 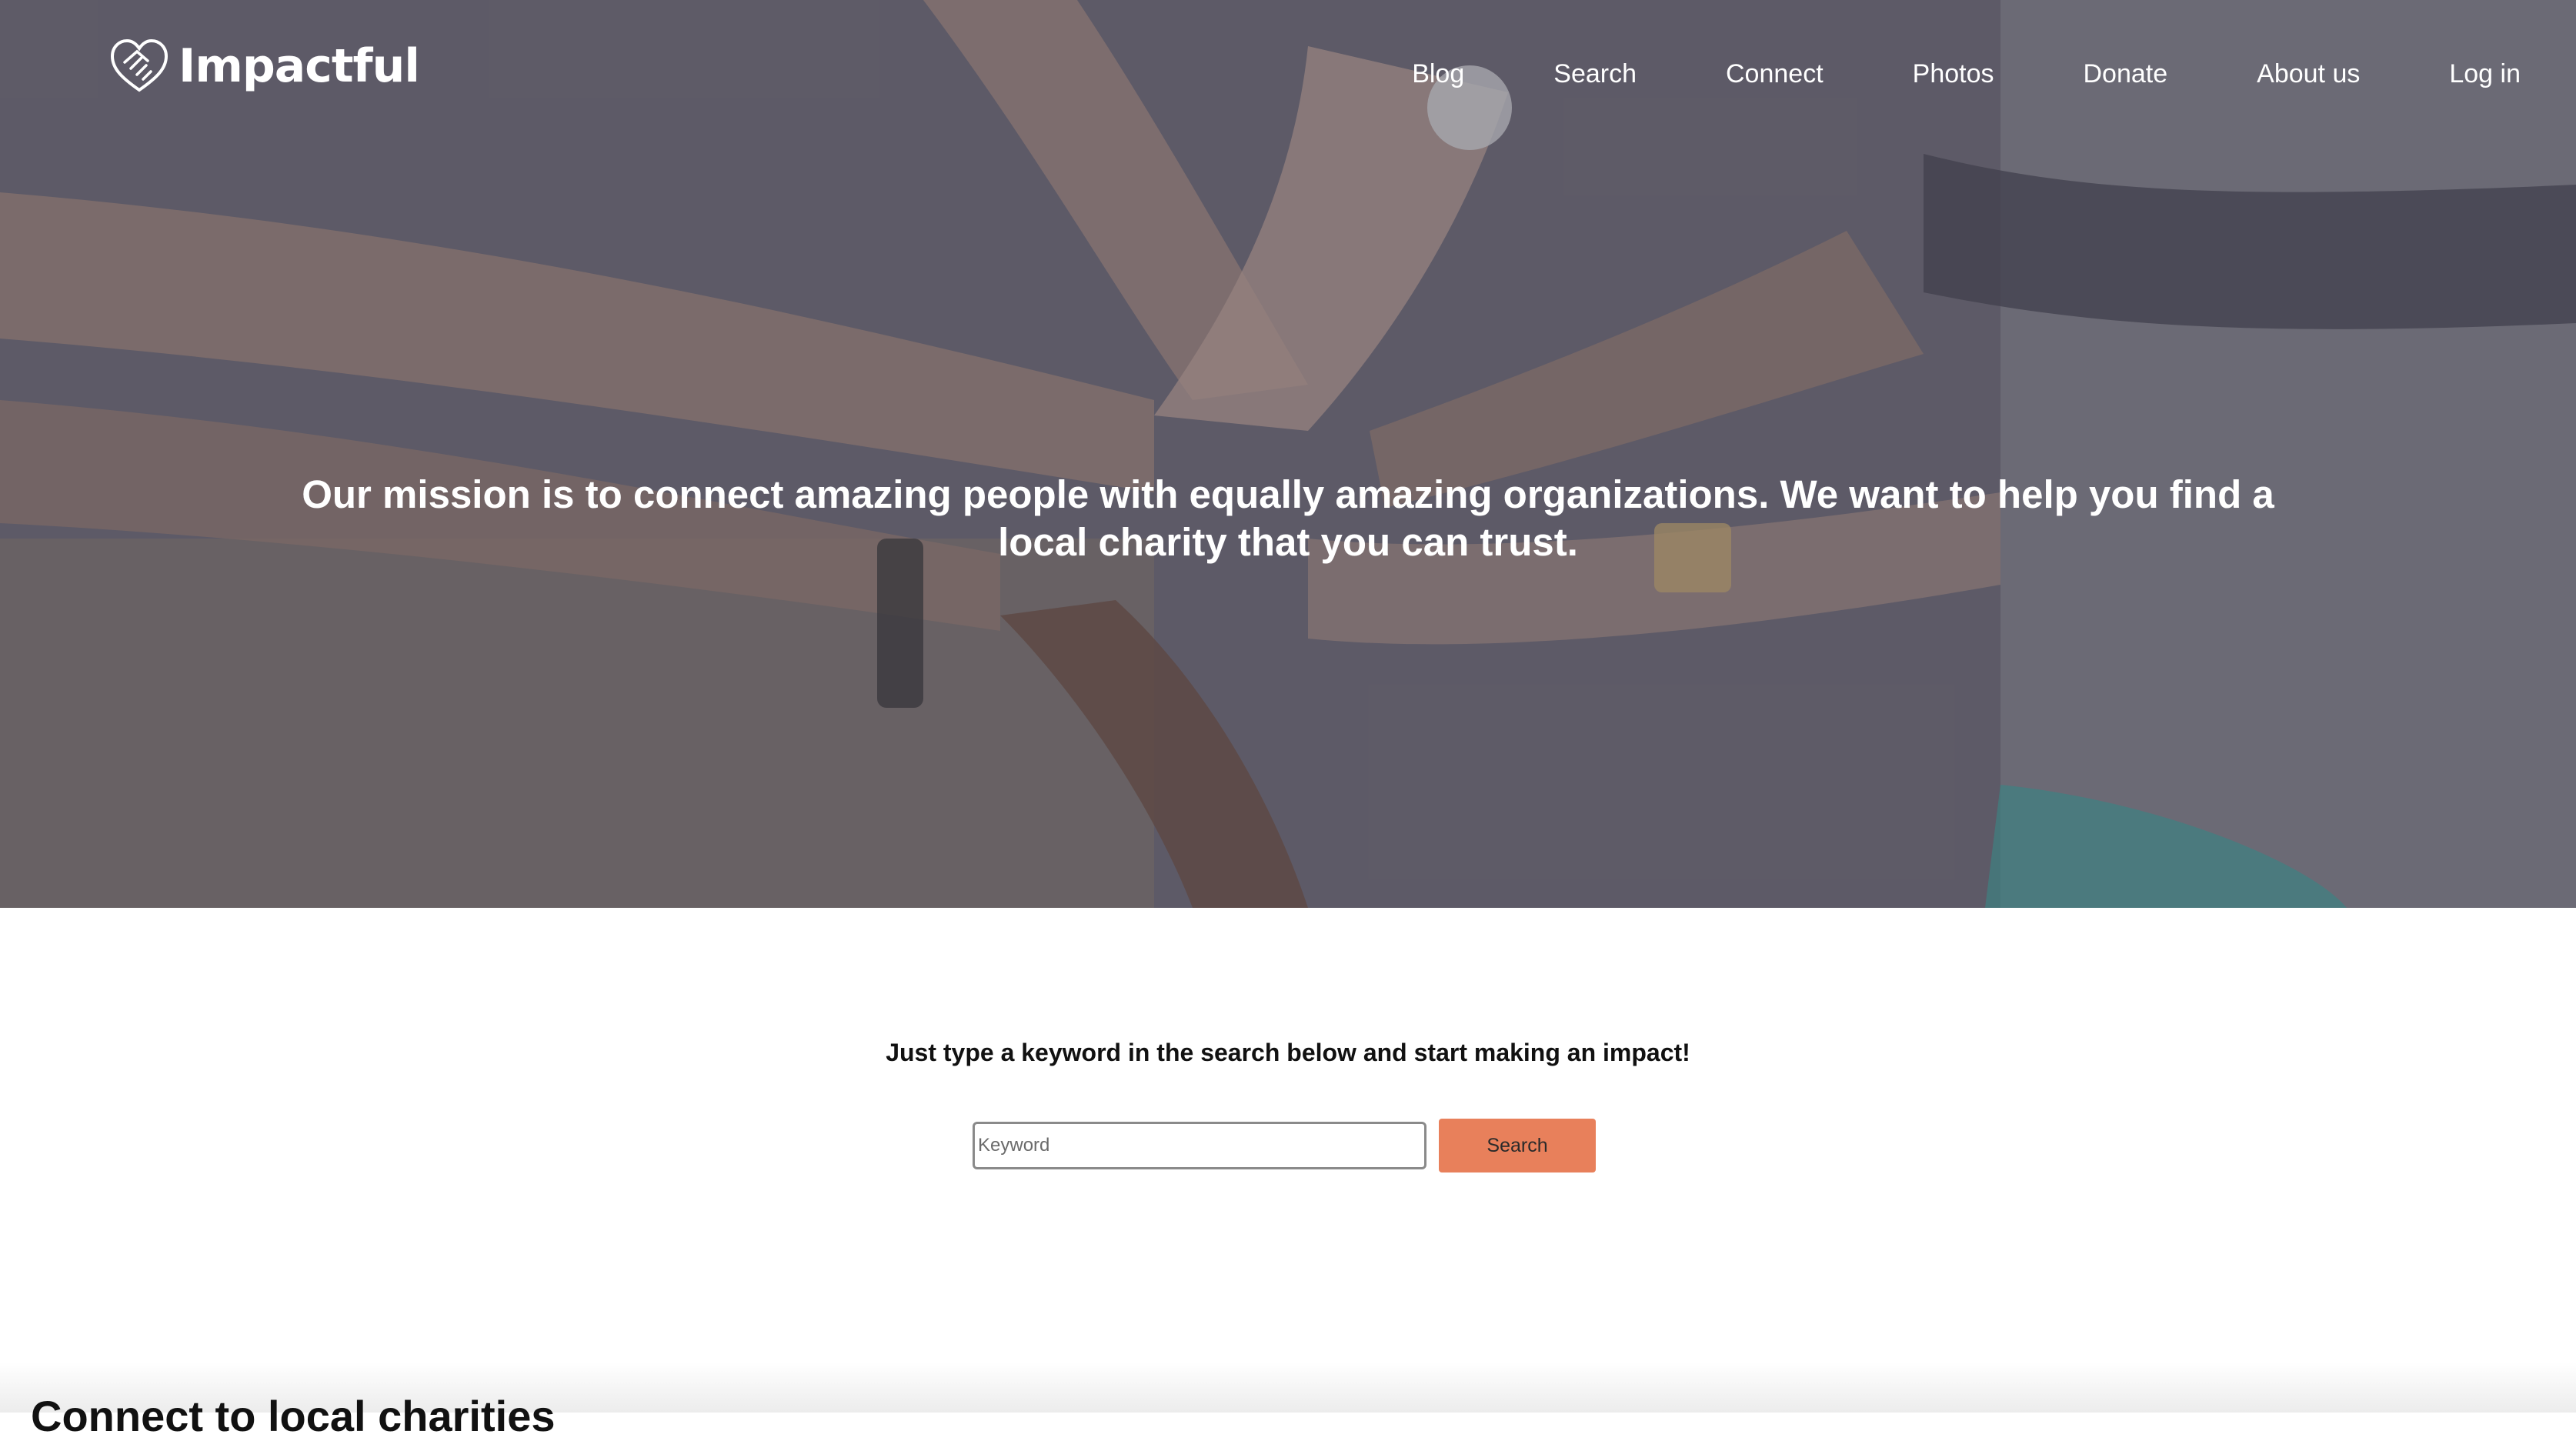 I want to click on brand-logo: Impactful, so click(x=264, y=66).